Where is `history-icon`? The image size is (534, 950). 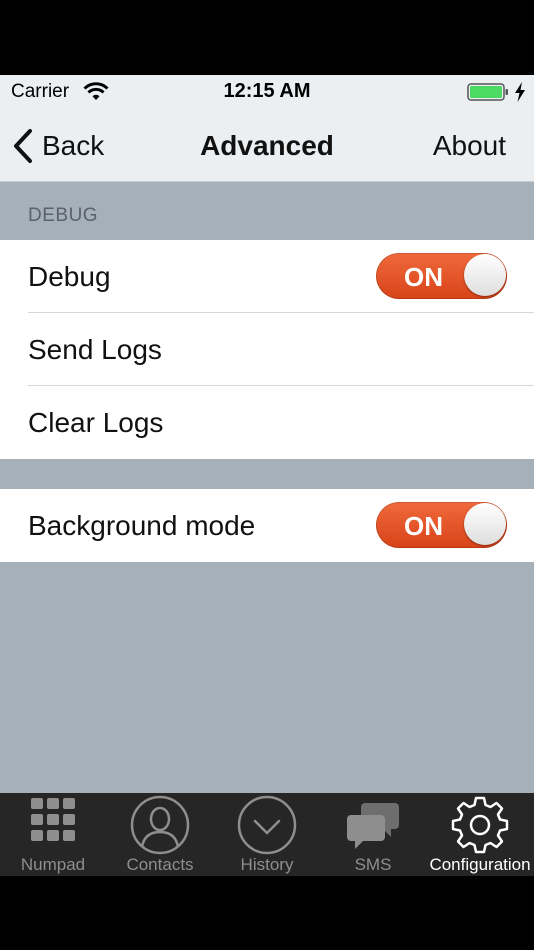 history-icon is located at coordinates (267, 825).